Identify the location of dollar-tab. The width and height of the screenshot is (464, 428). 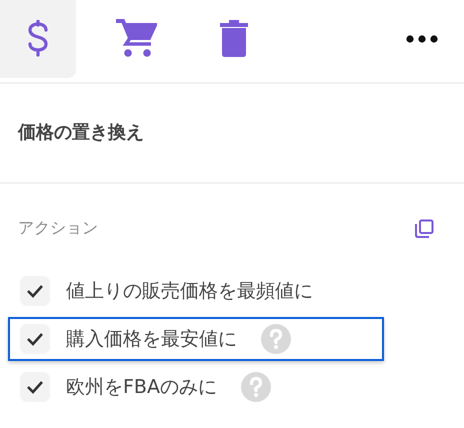
(38, 39).